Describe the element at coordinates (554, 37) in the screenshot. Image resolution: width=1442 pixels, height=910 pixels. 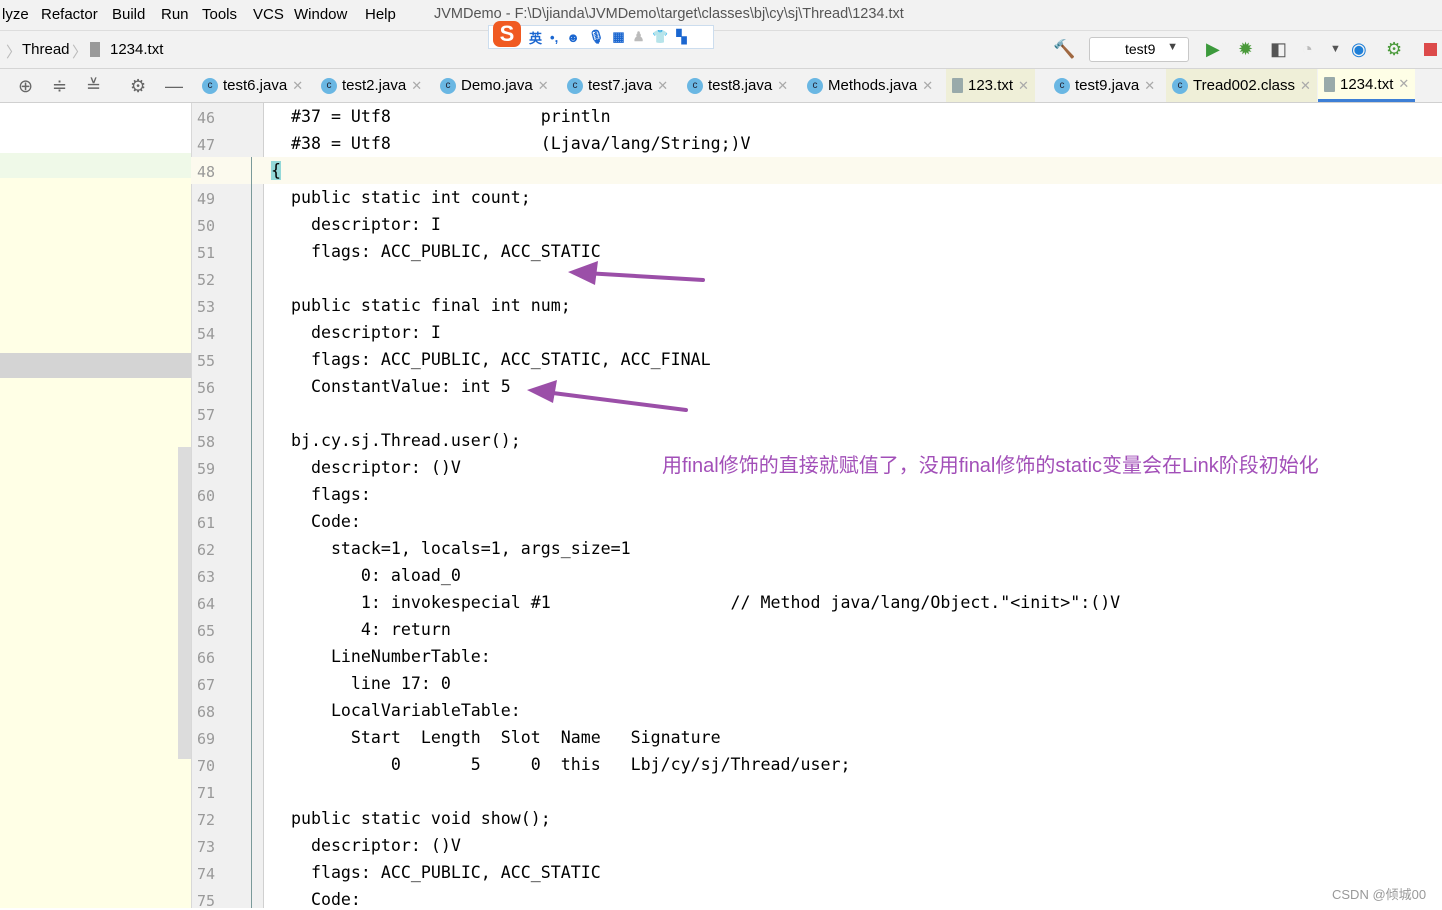
I see `ime-punct: •,` at that location.